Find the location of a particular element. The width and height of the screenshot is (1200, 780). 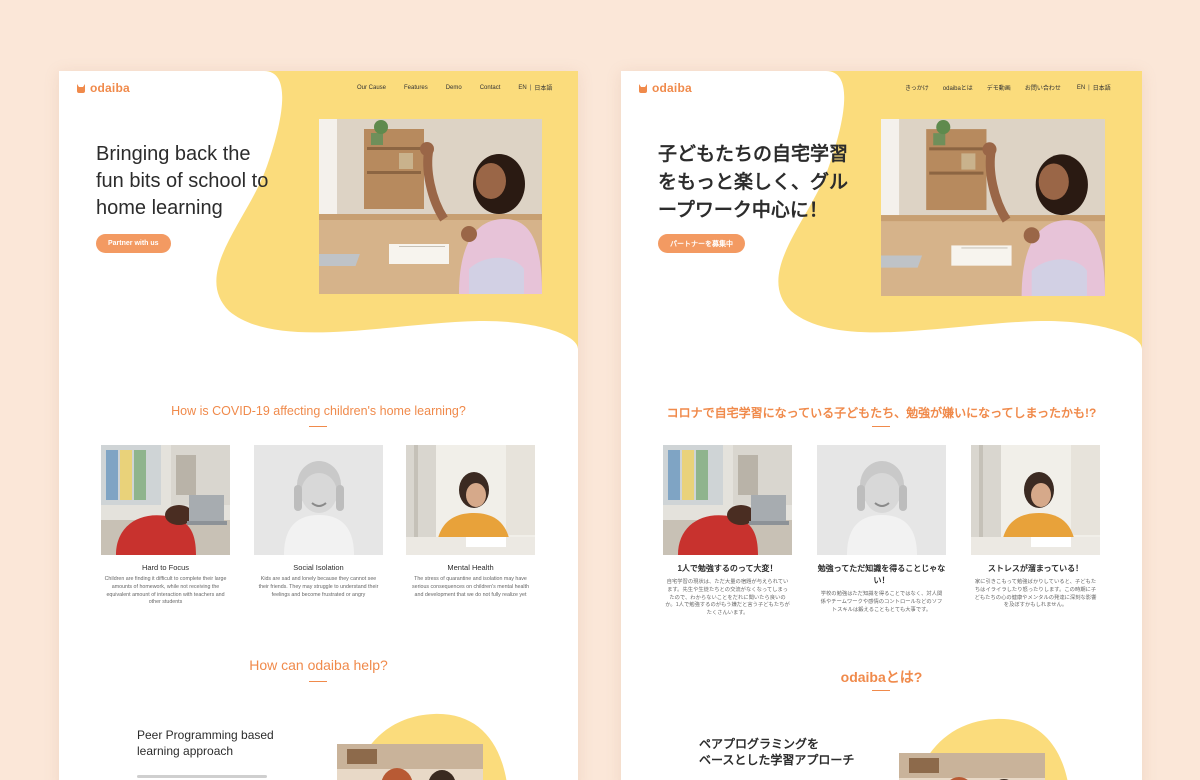

peer-programming-title: ペアプログラミングを ベースとした学習アプローチ is located at coordinates (776, 752).